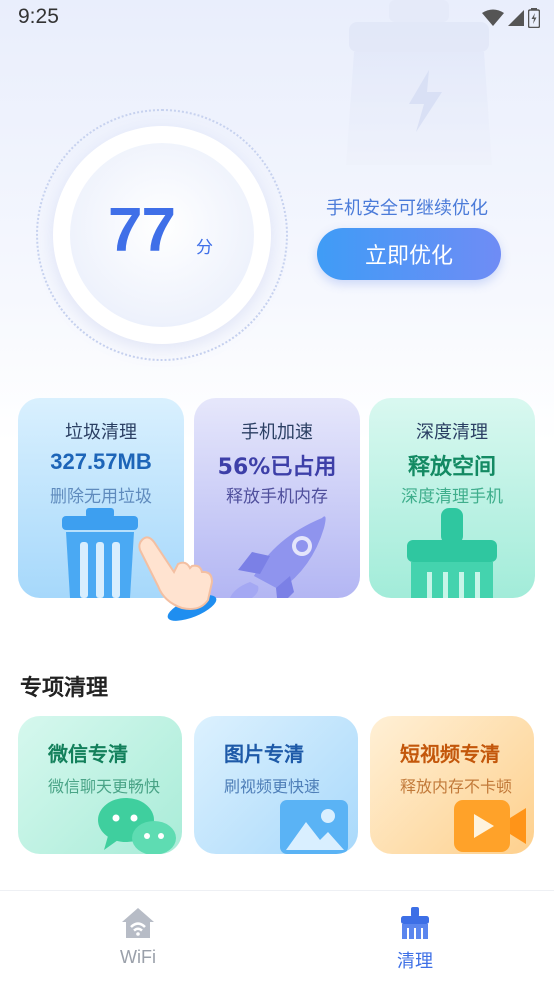 This screenshot has width=554, height=984. I want to click on card-subtitle: 删除无用垃圾, so click(101, 497).